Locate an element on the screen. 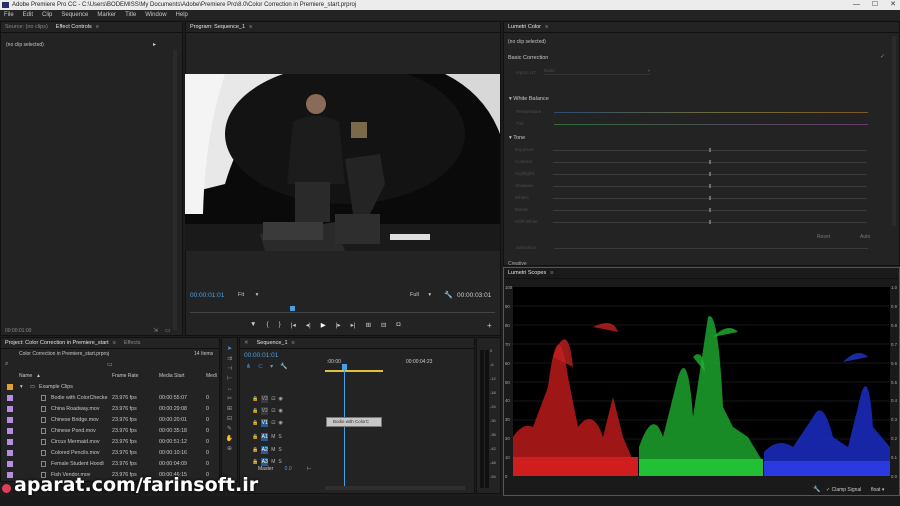  tone-header: ▾ Tone is located at coordinates (517, 138).